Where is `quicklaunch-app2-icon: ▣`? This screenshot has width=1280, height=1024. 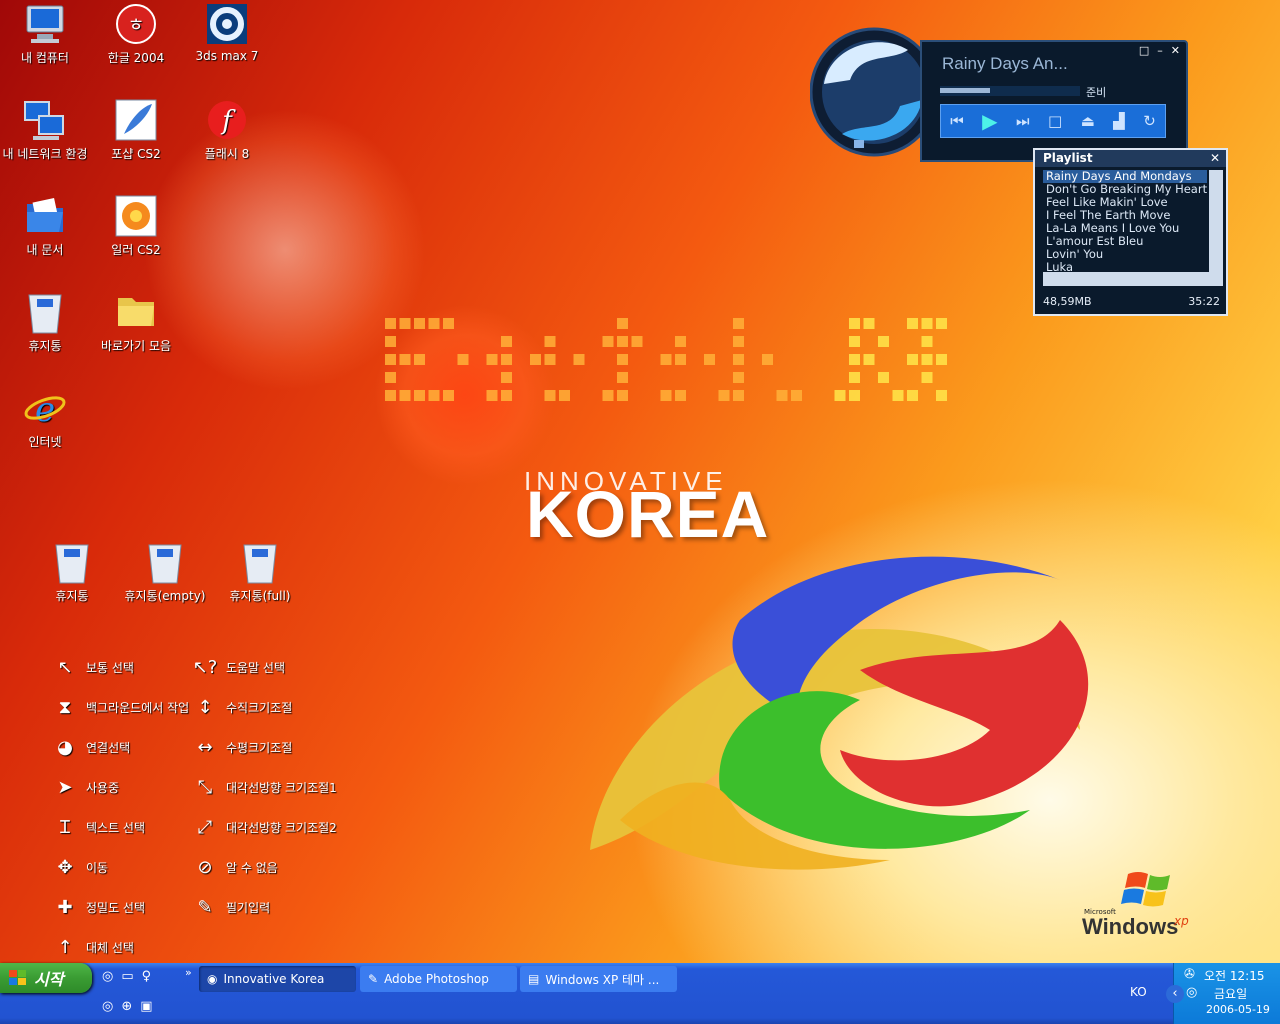
quicklaunch-app2-icon: ▣ is located at coordinates (146, 1006).